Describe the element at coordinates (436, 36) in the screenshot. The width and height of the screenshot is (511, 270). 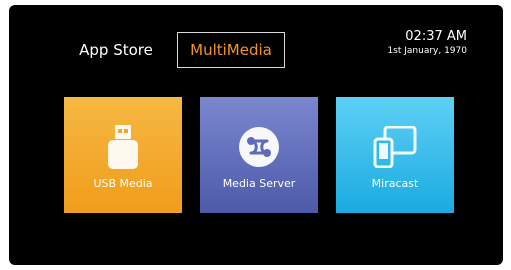
I see `clock-time: 02:37 AM` at that location.